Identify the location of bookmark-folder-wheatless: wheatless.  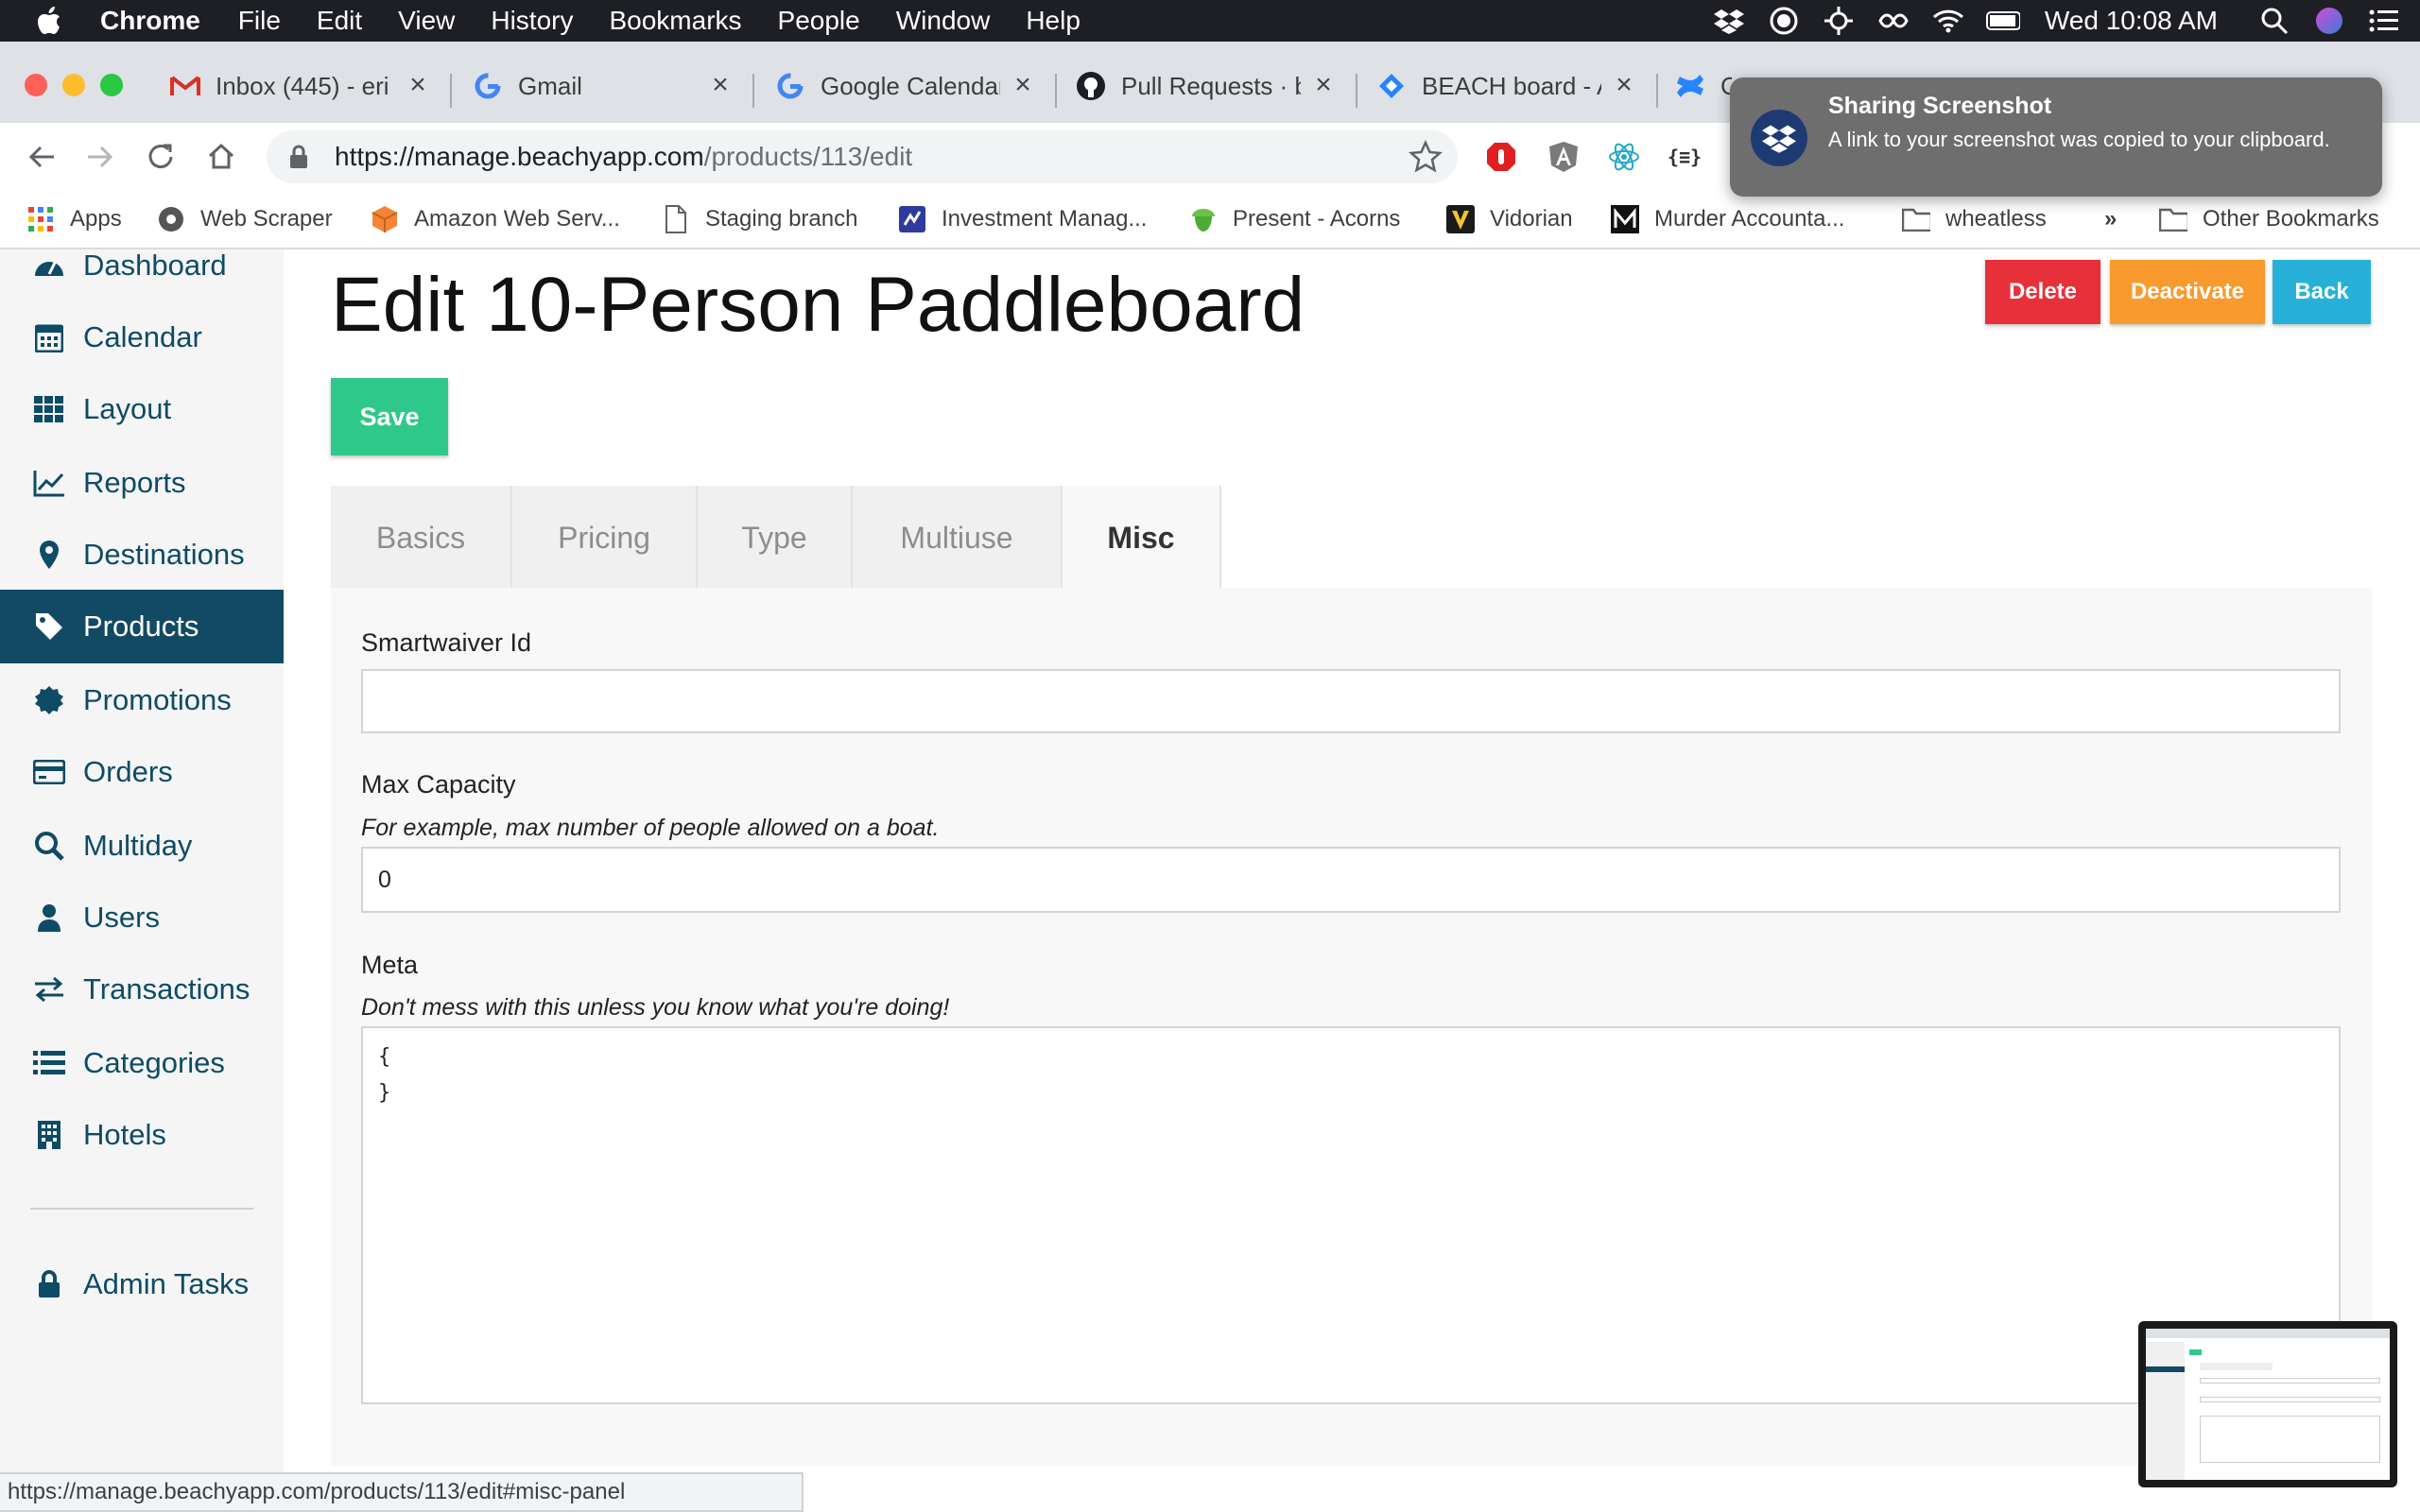
(1975, 219).